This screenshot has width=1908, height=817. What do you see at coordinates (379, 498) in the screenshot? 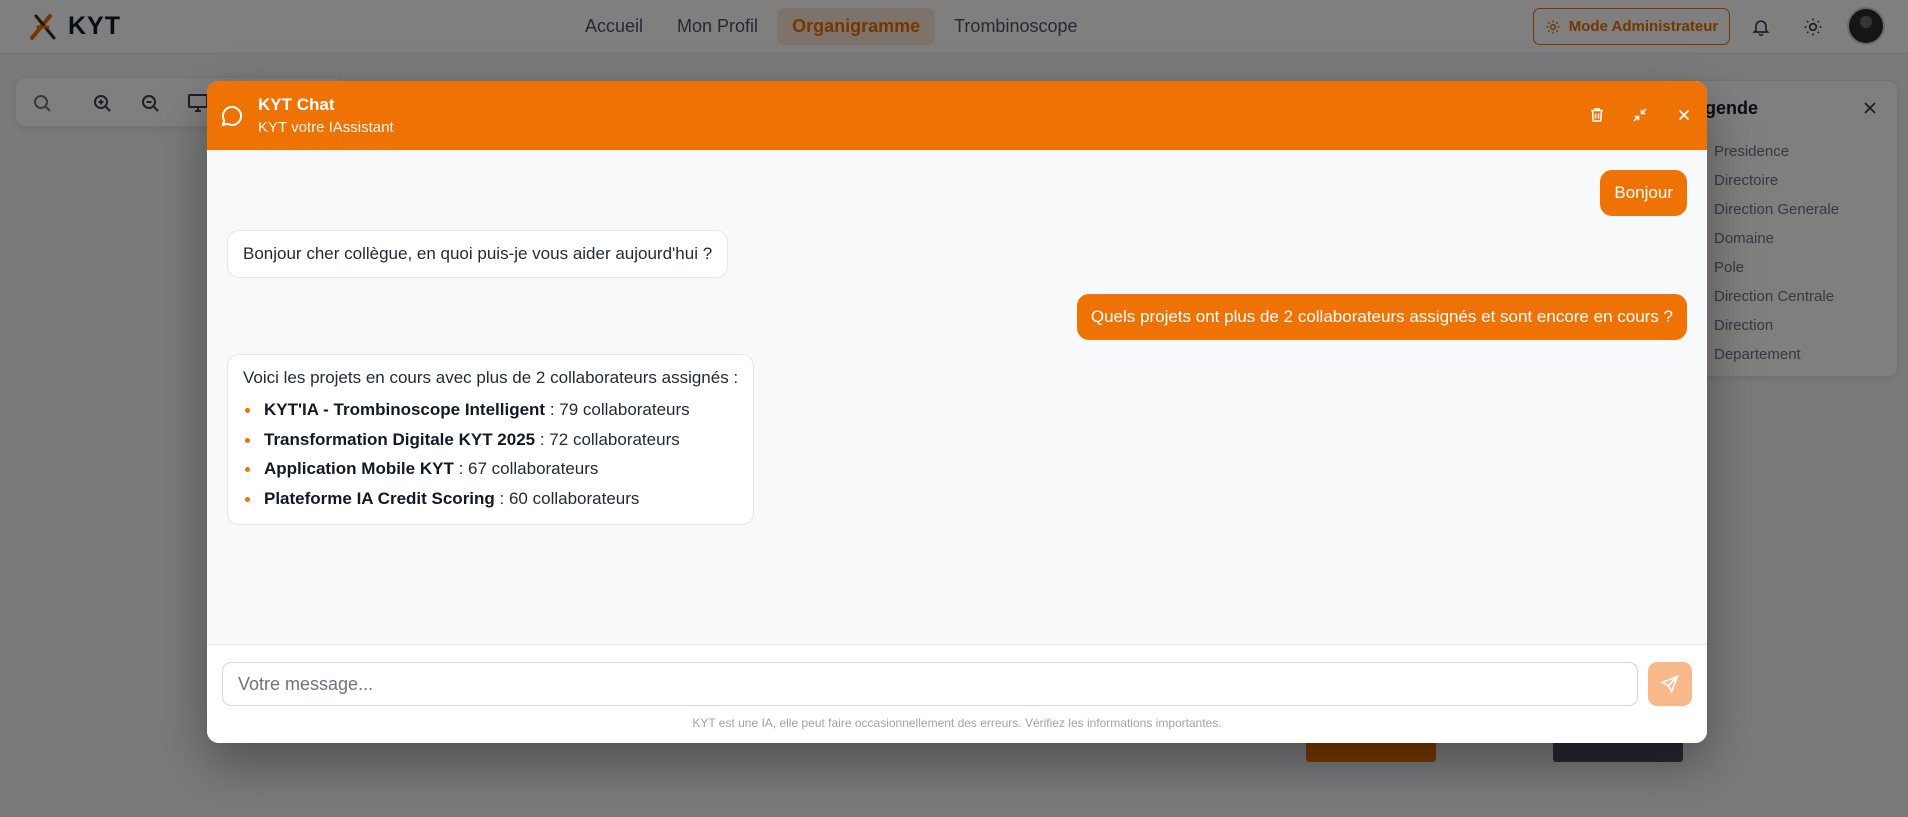
I see `project-name: Plateforme IA Credit Scoring` at bounding box center [379, 498].